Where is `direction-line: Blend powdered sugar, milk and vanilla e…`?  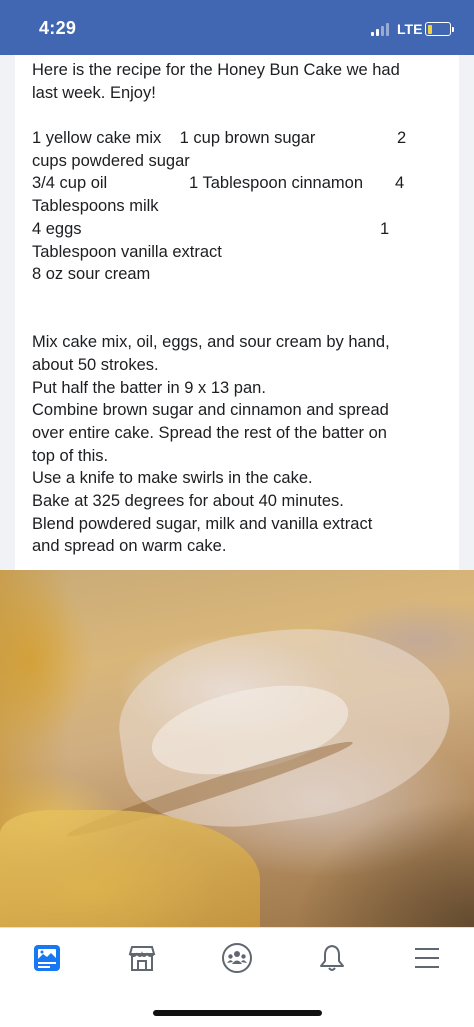
direction-line: Blend powdered sugar, milk and vanilla e… is located at coordinates (202, 523).